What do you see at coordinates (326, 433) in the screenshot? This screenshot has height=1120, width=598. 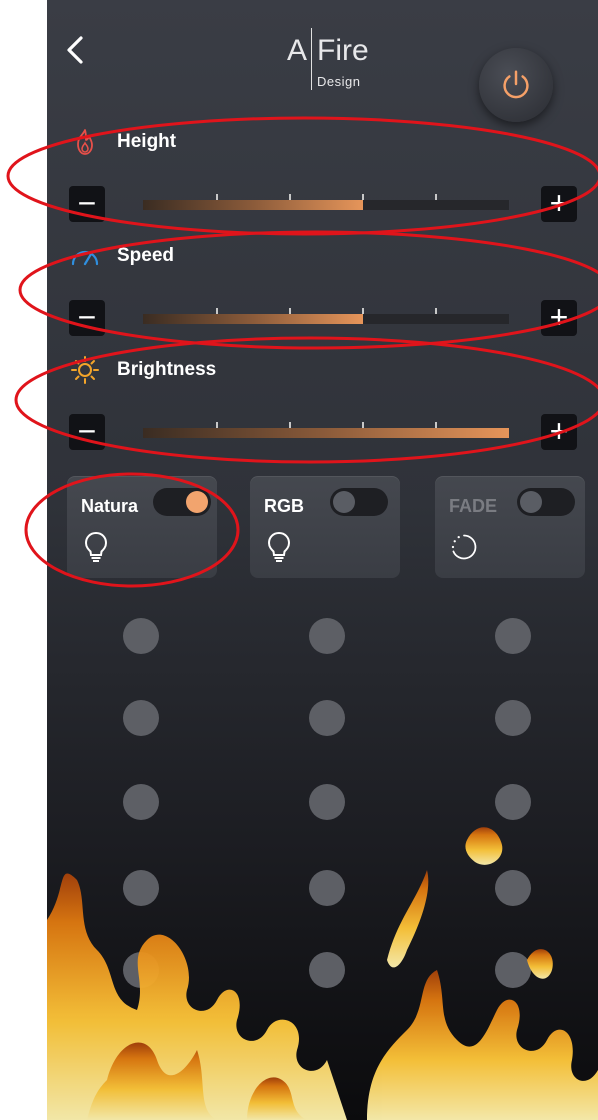 I see `brightness-slider-fill` at bounding box center [326, 433].